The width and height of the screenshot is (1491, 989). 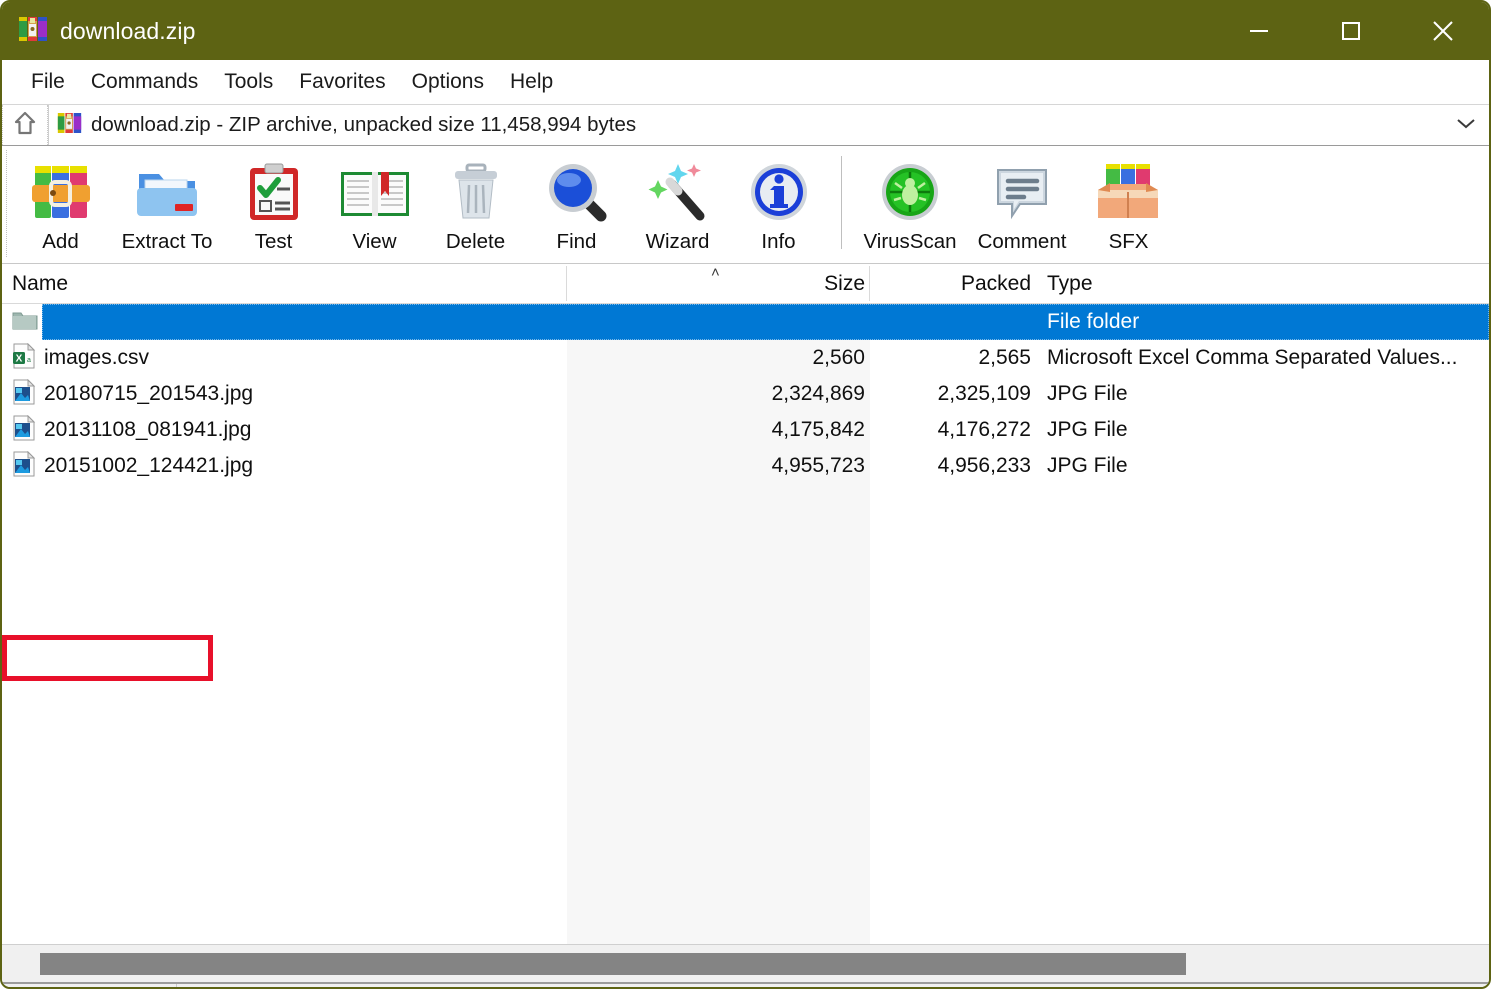 I want to click on chevron-down-icon, so click(x=1466, y=125).